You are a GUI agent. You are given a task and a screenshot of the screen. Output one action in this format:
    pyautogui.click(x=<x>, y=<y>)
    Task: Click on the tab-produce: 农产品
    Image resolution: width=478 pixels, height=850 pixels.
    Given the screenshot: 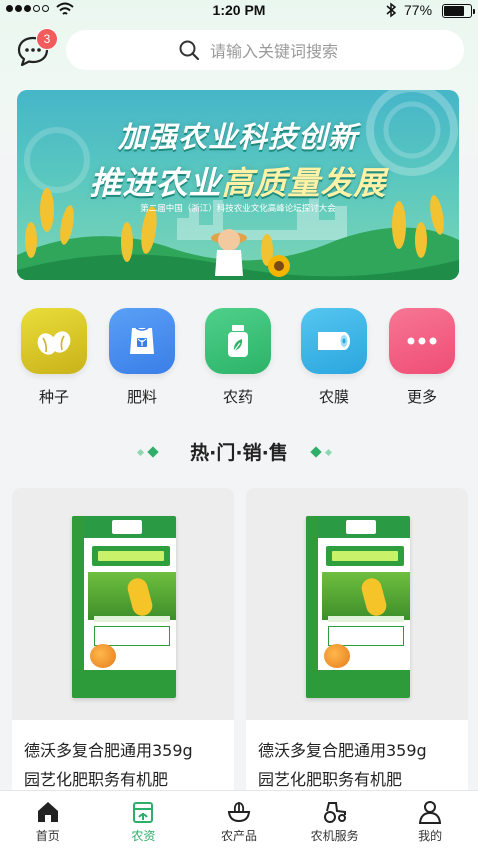 What is the action you would take?
    pyautogui.click(x=239, y=820)
    